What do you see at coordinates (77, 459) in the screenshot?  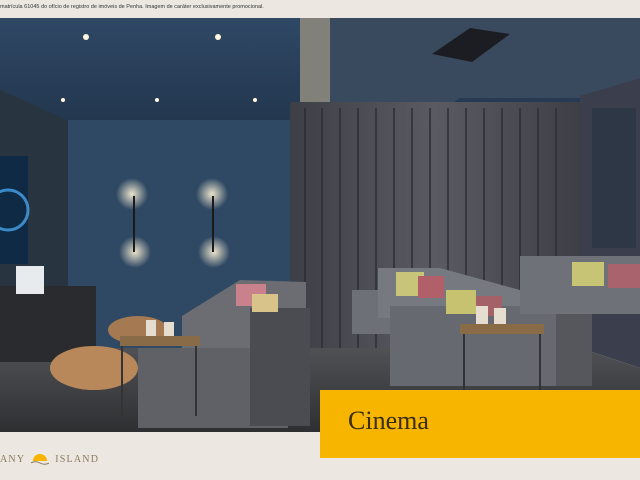 I see `brand-right-part: ISLAND` at bounding box center [77, 459].